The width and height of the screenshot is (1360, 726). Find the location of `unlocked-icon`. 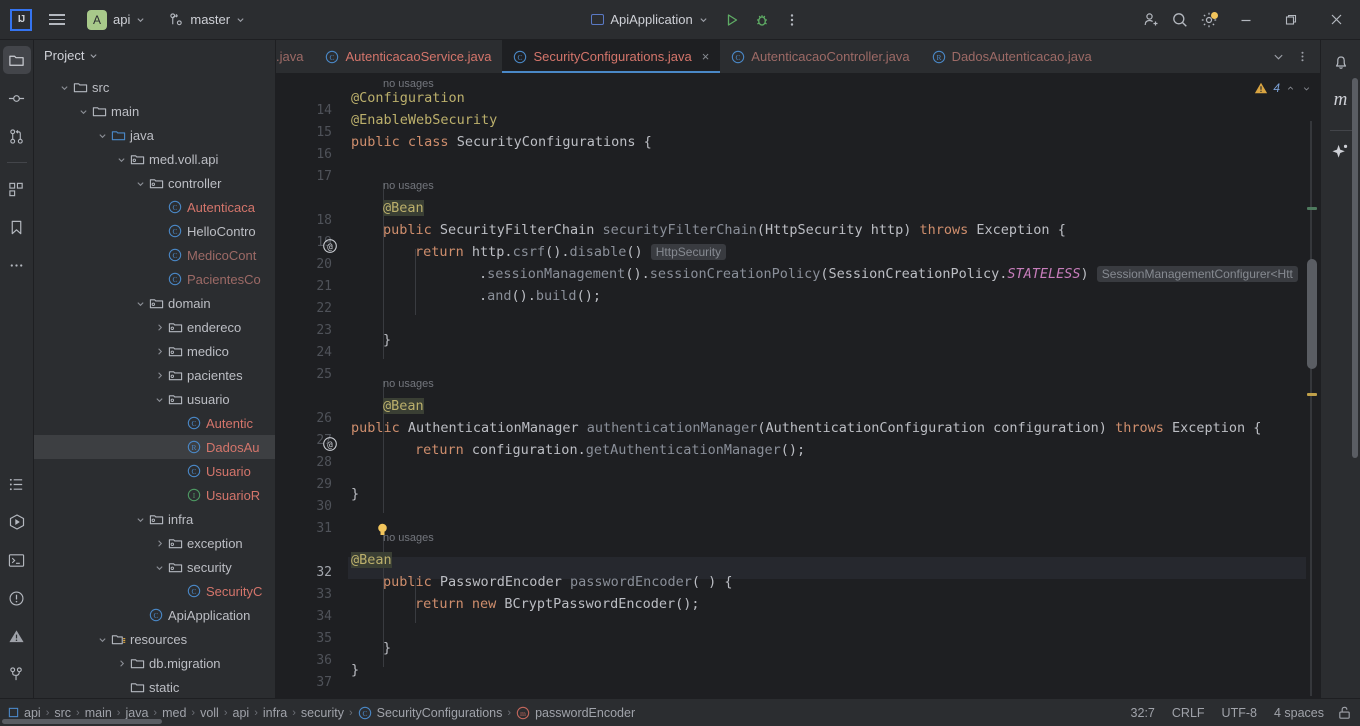

unlocked-icon is located at coordinates (1344, 712).